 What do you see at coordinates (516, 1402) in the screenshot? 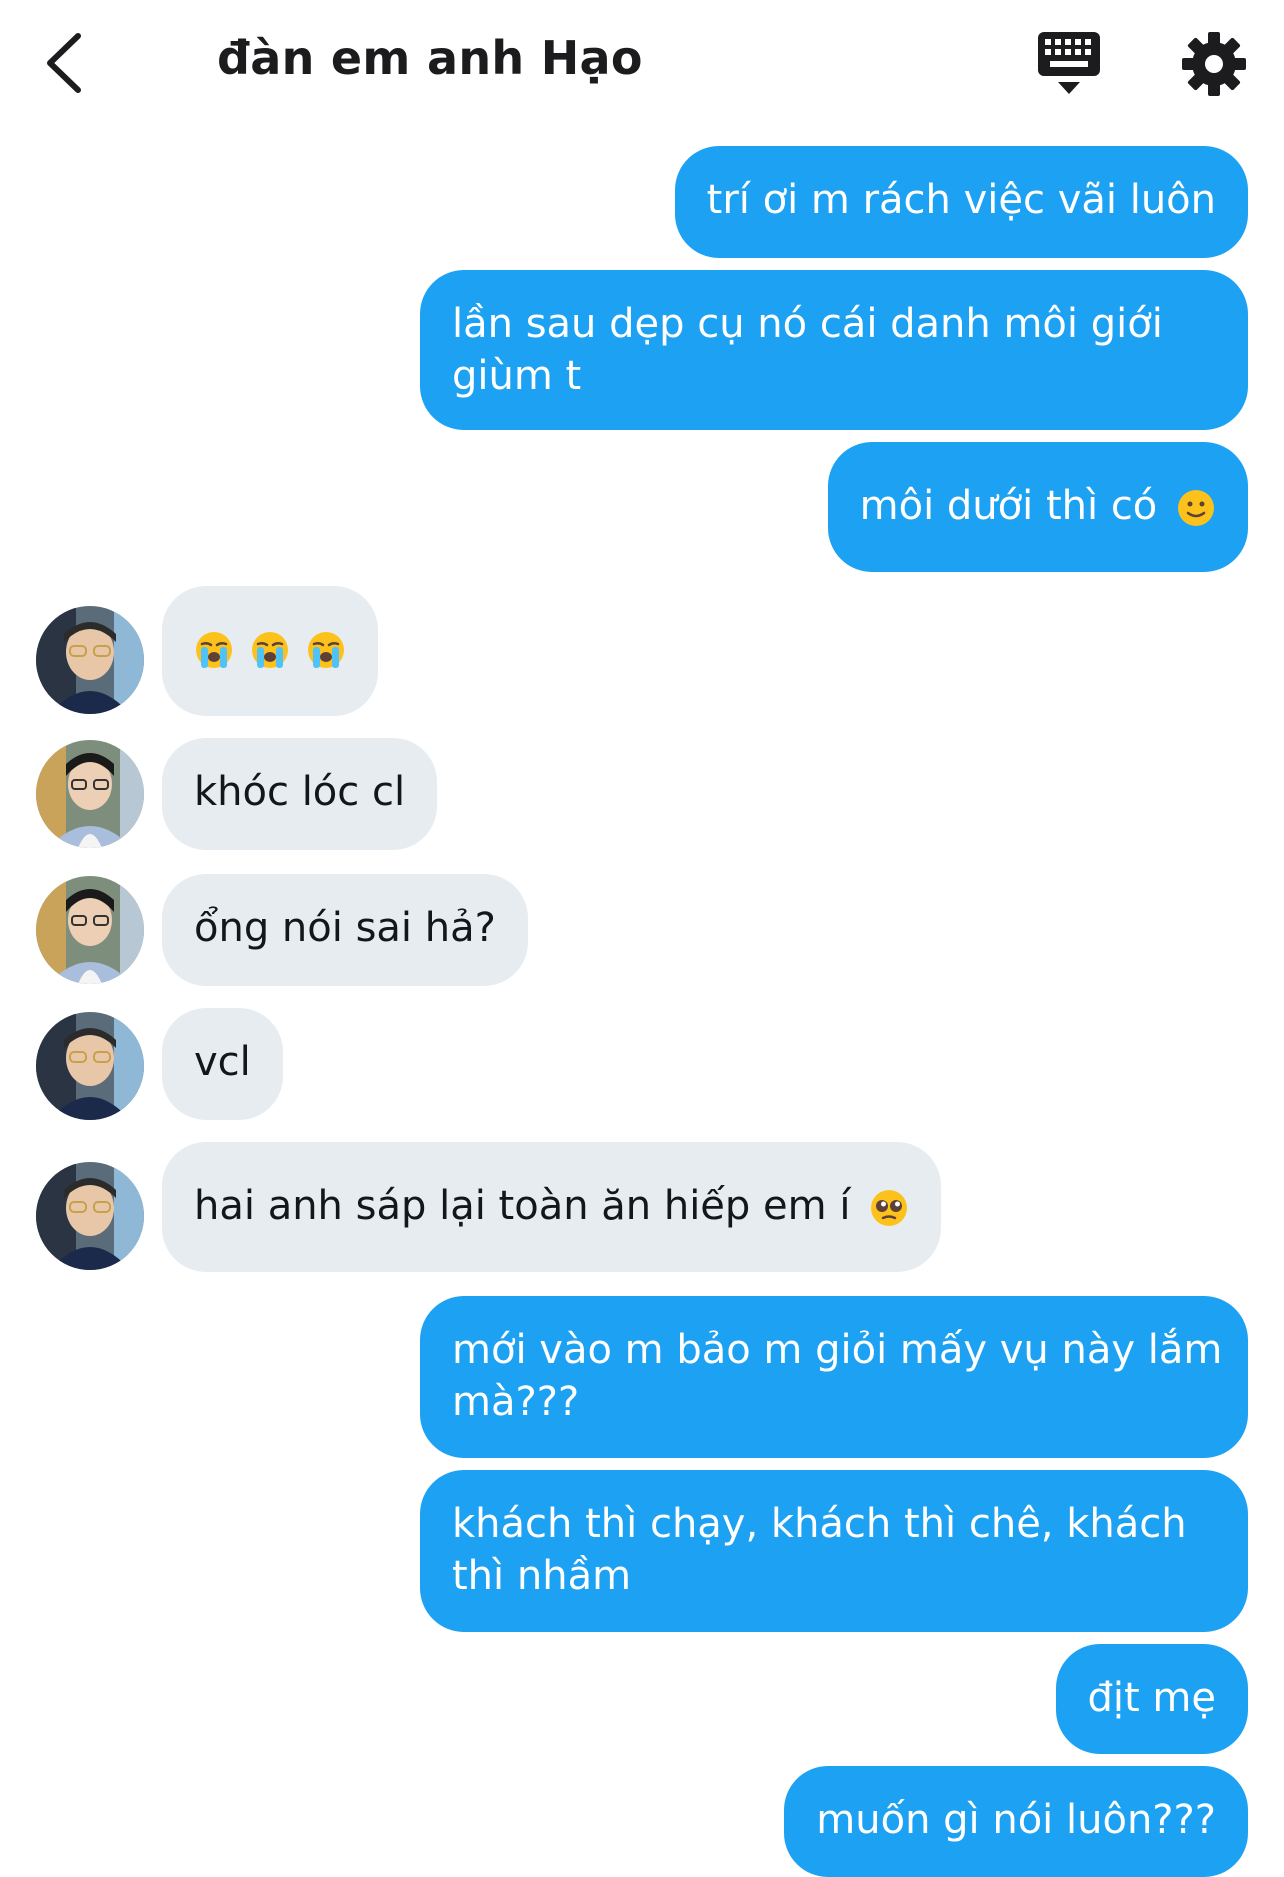
I see `message-text: mà???` at bounding box center [516, 1402].